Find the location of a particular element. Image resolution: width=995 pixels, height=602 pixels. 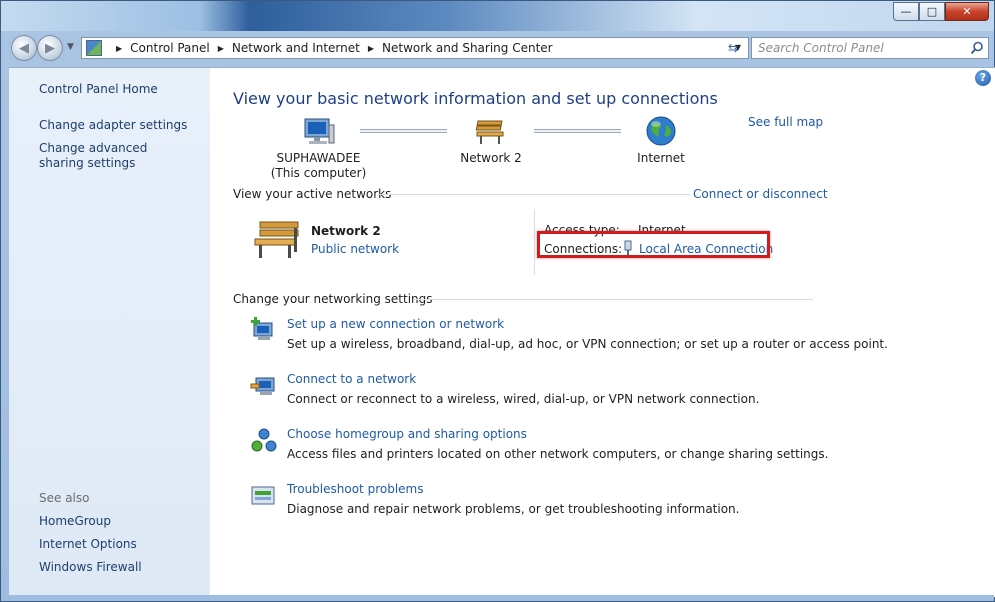

see-also-heading: See also is located at coordinates (64, 498).